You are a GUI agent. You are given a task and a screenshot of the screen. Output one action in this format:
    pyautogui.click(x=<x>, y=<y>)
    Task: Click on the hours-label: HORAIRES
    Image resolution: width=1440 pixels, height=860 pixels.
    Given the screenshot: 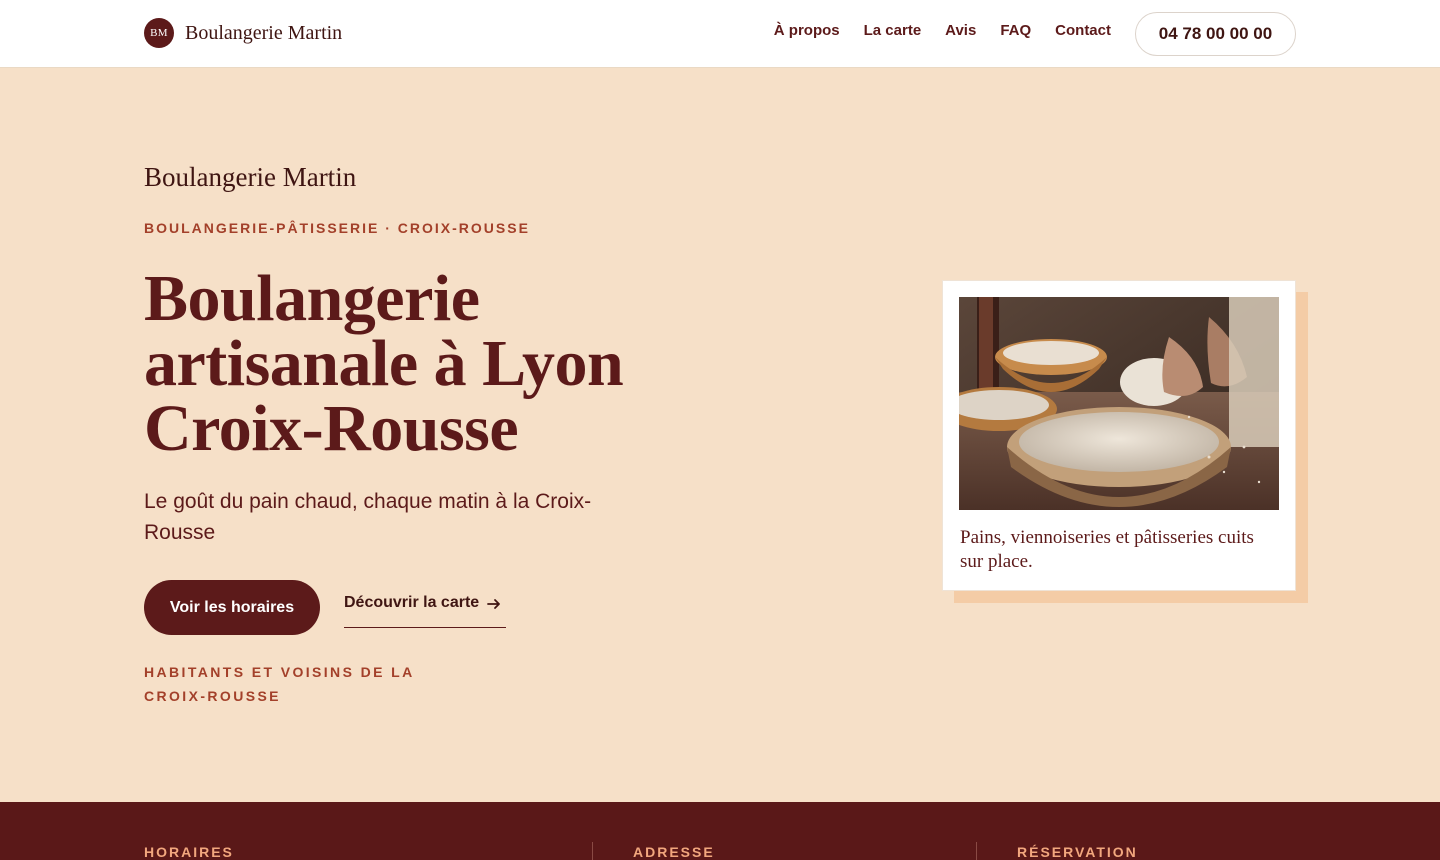 What is the action you would take?
    pyautogui.click(x=189, y=852)
    